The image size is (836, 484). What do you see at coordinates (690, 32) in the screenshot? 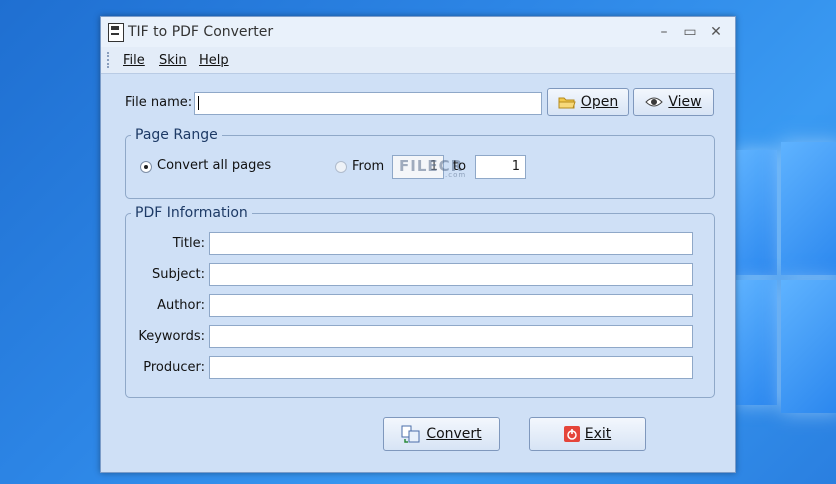
I see `maximize-button: ▭` at bounding box center [690, 32].